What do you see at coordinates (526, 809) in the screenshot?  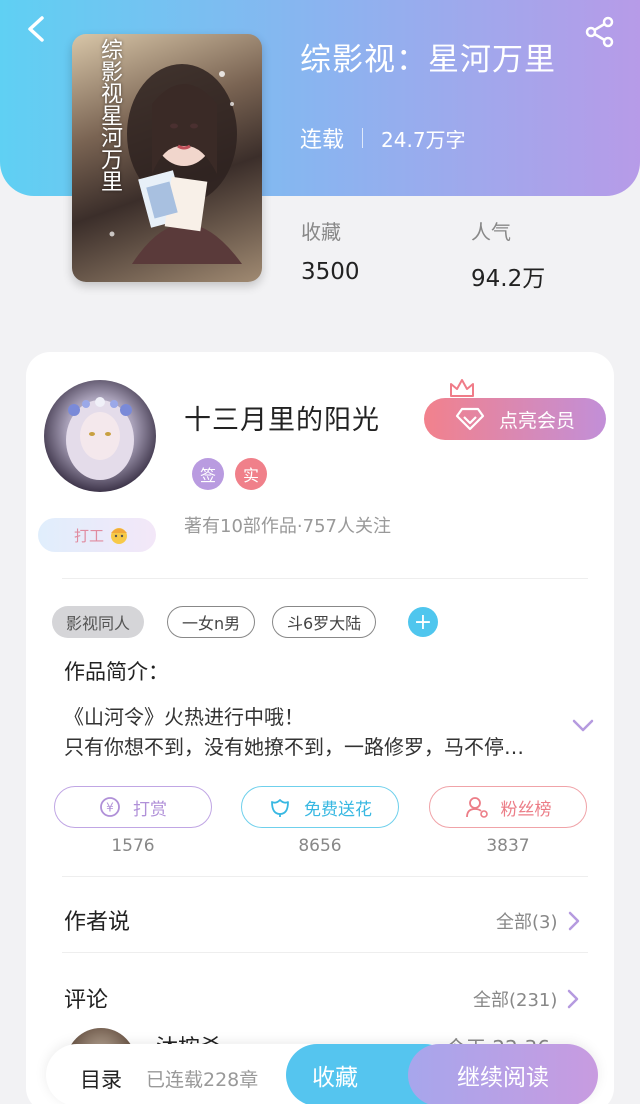 I see `fan-ranking-label: 粉丝榜` at bounding box center [526, 809].